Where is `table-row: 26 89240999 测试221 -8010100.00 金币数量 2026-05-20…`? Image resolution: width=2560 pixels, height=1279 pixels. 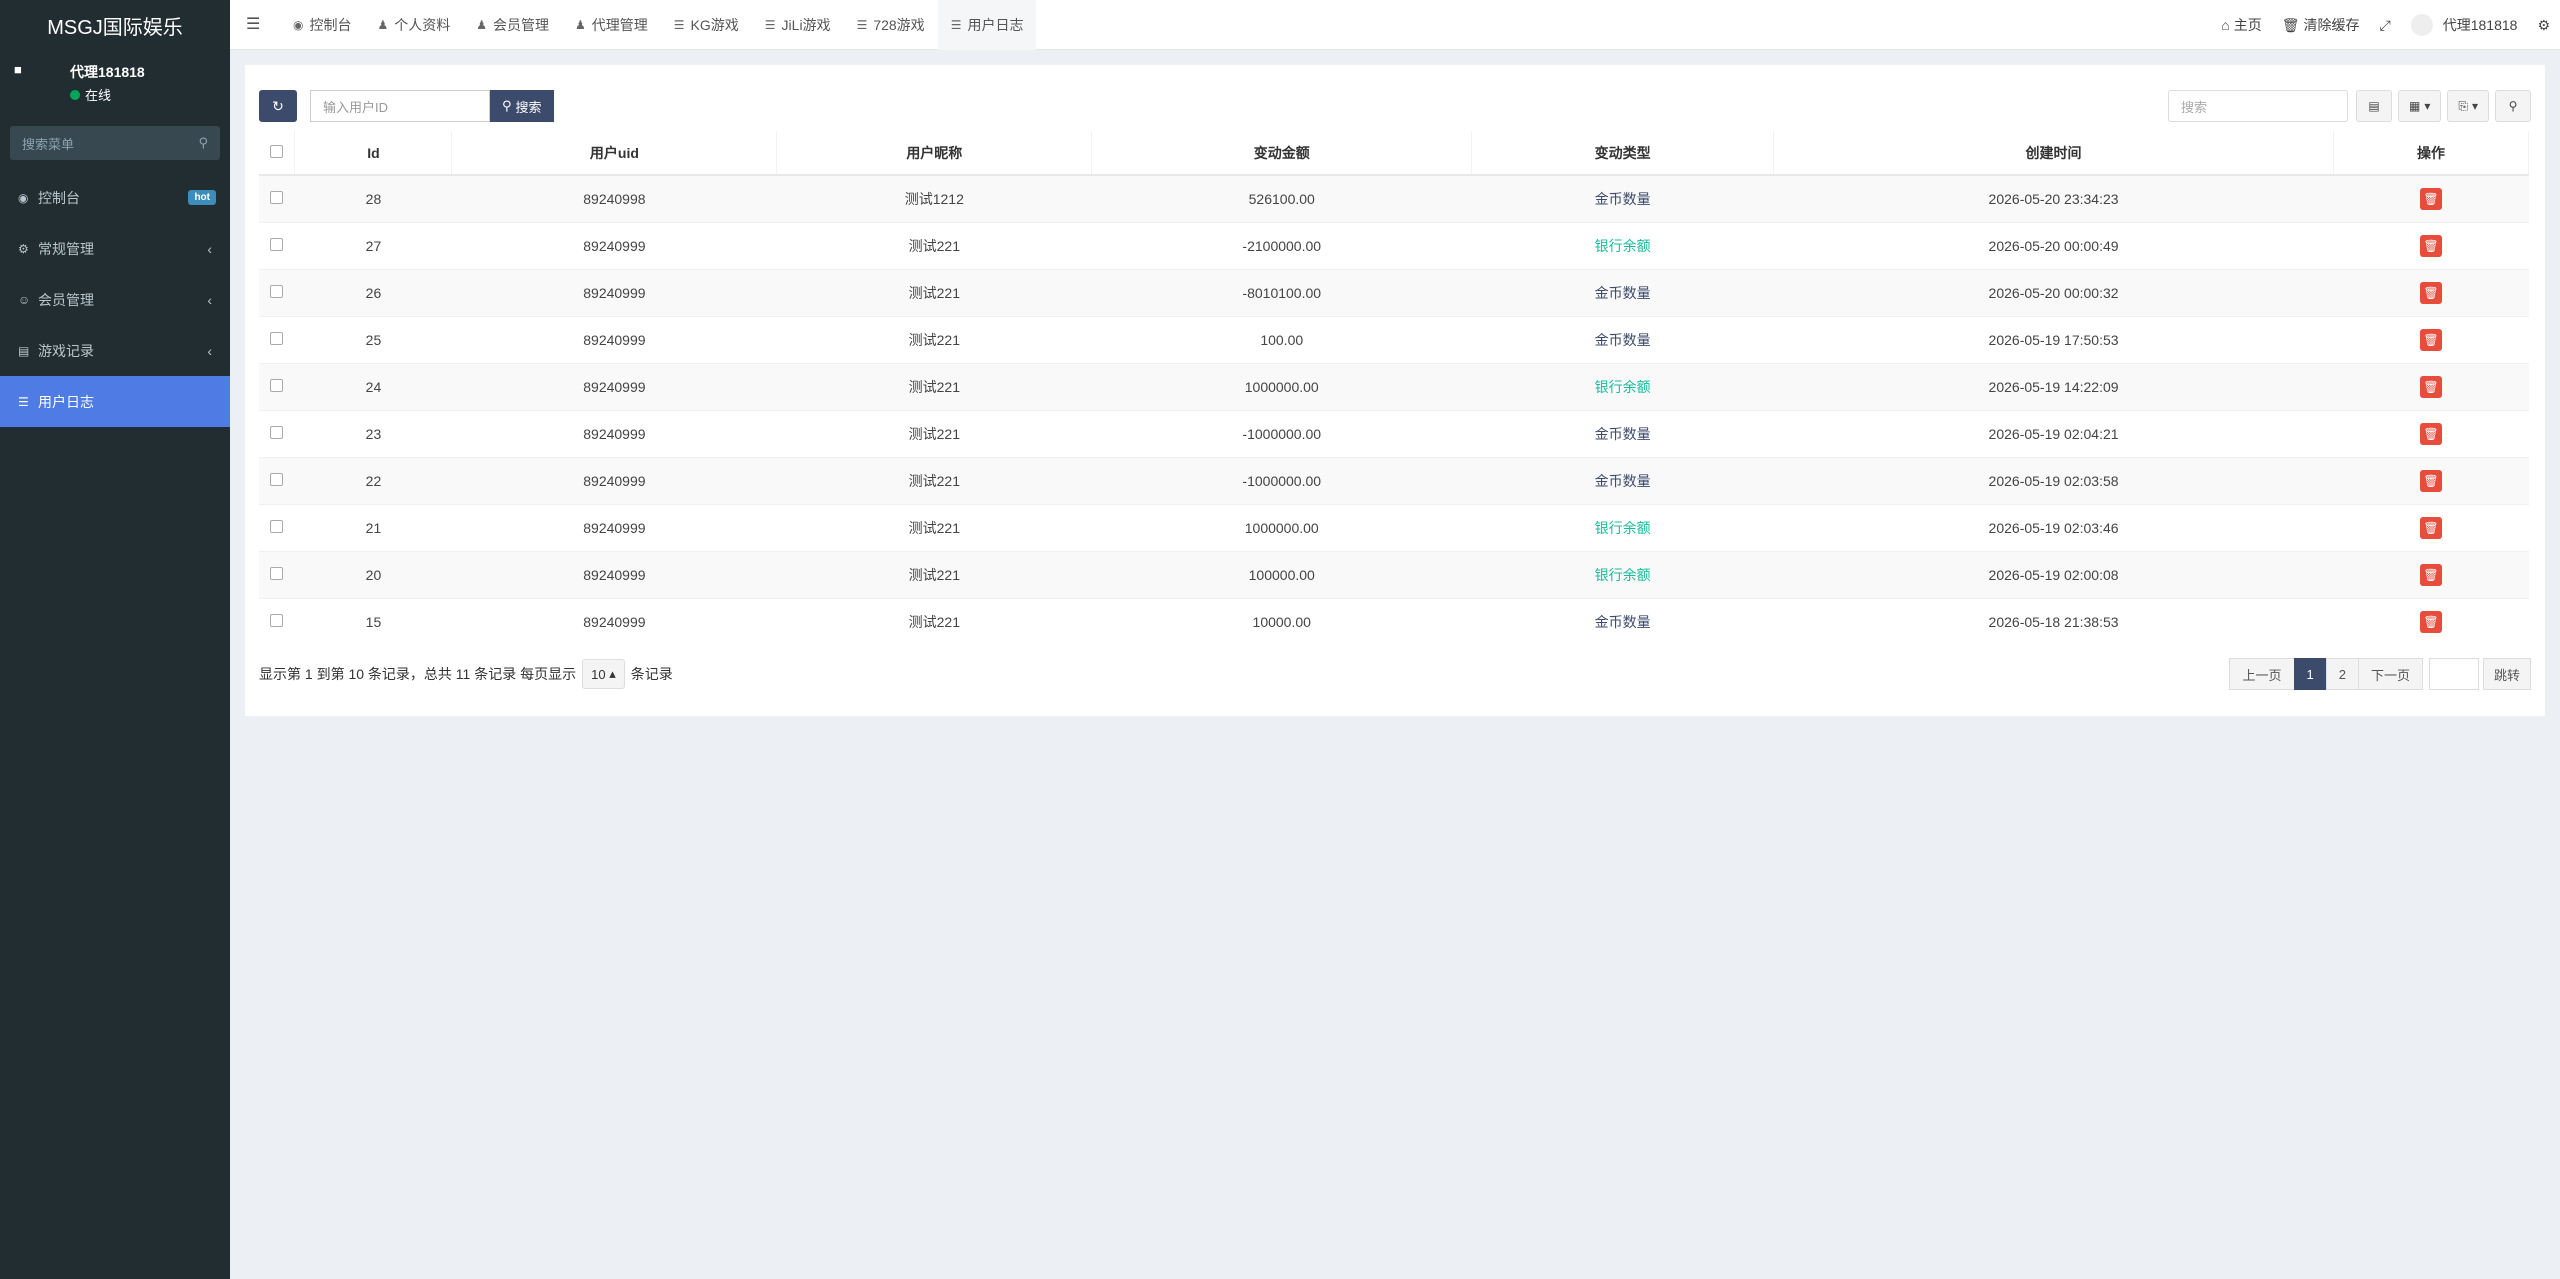 table-row: 26 89240999 测试221 -8010100.00 金币数量 2026-05-20… is located at coordinates (1394, 292).